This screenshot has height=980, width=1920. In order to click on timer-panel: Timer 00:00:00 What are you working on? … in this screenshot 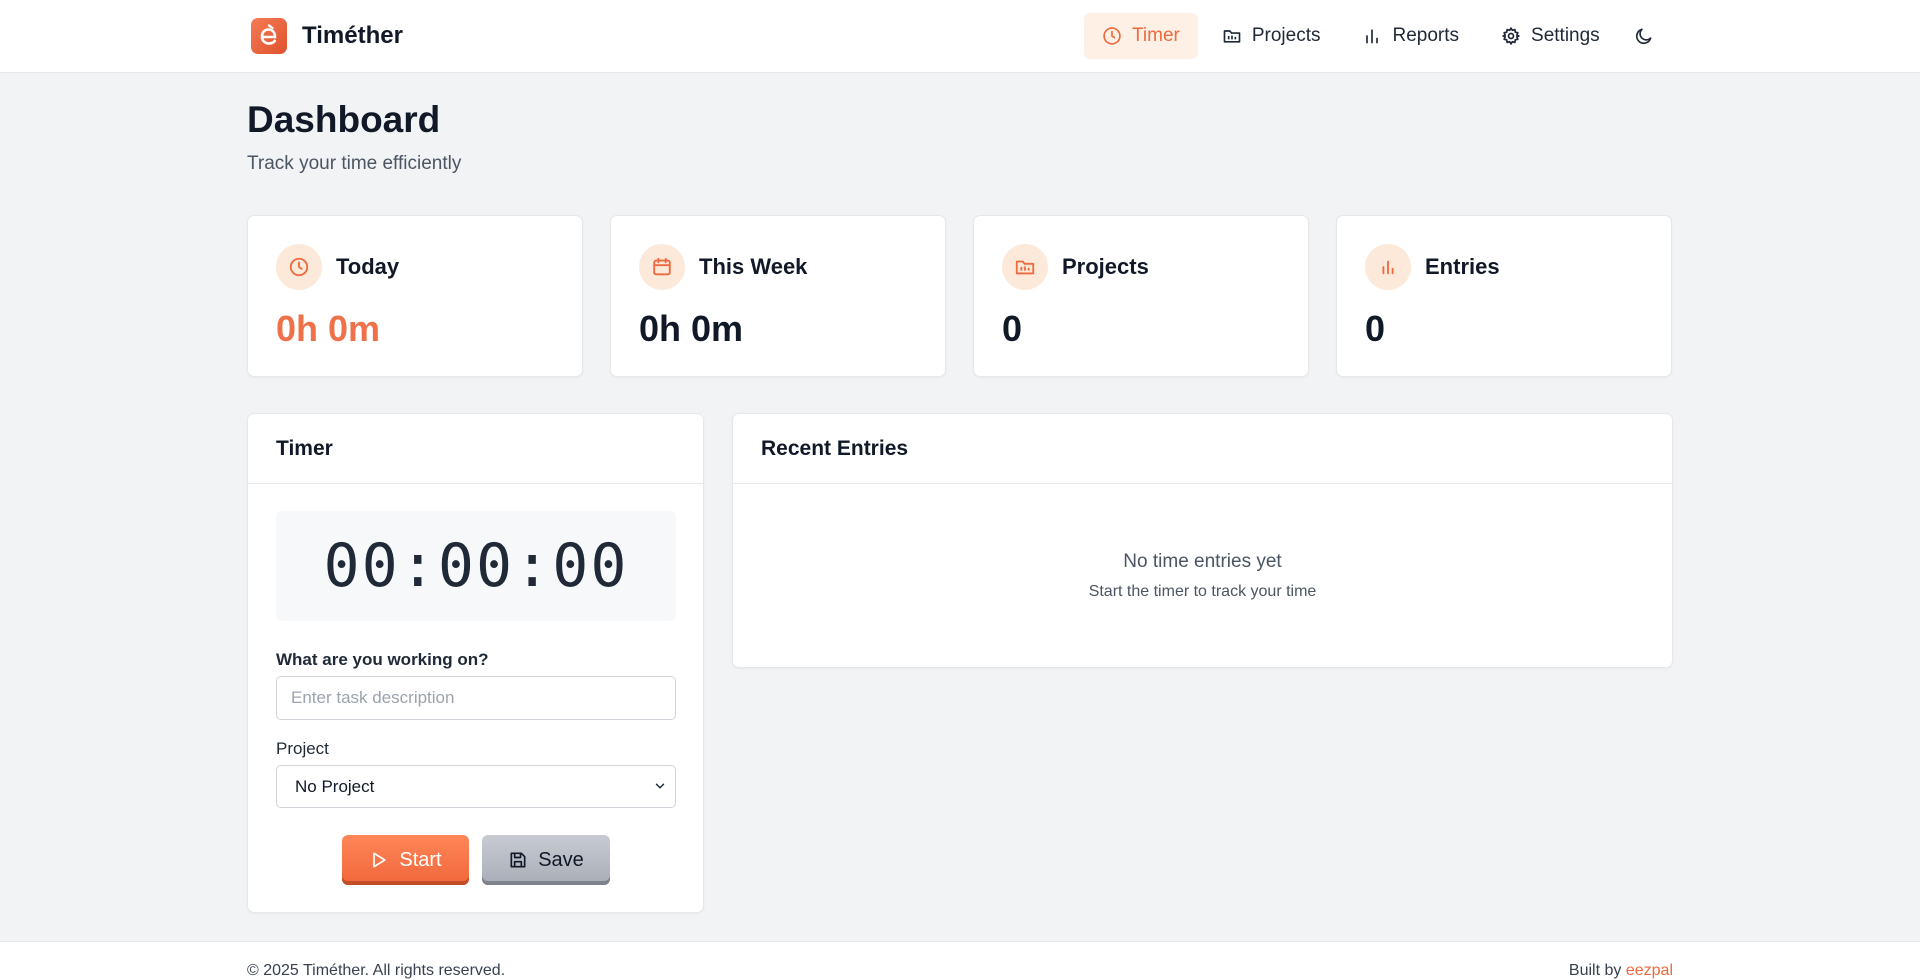, I will do `click(475, 663)`.